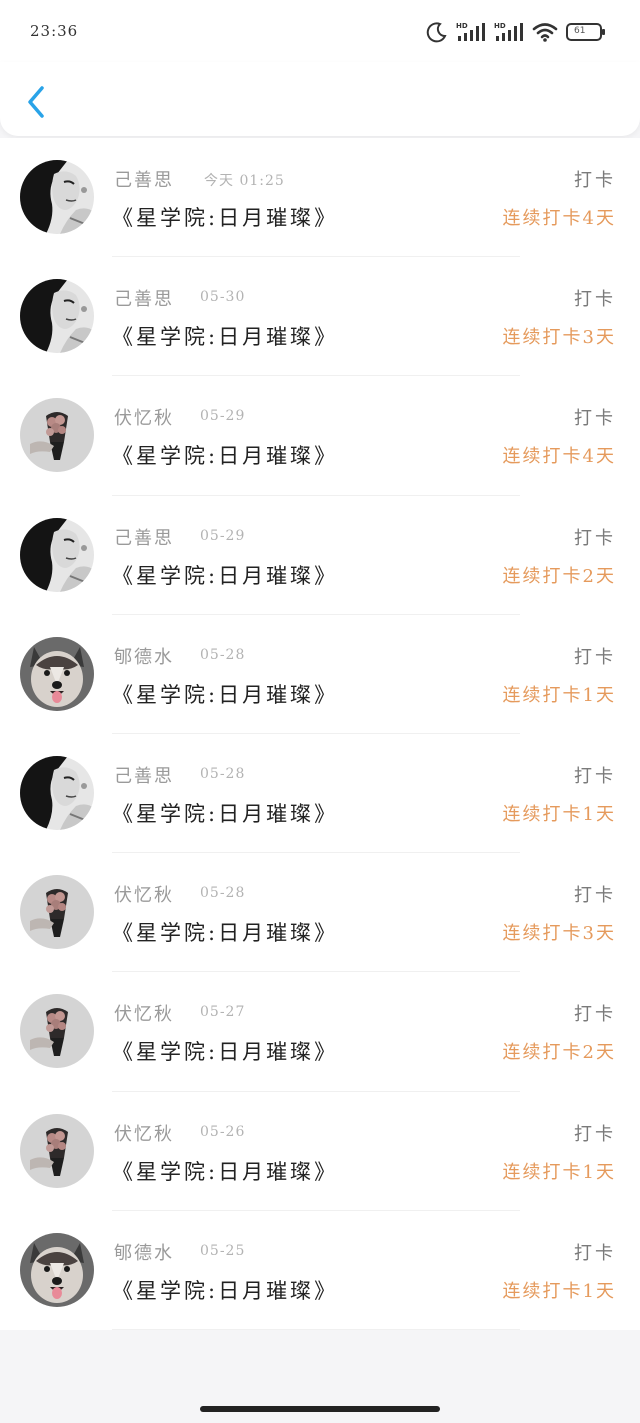 The image size is (640, 1423). I want to click on list-item: 己善思 05-28 《星学院:日月璀璨》 打卡连续打卡1天, so click(320, 794).